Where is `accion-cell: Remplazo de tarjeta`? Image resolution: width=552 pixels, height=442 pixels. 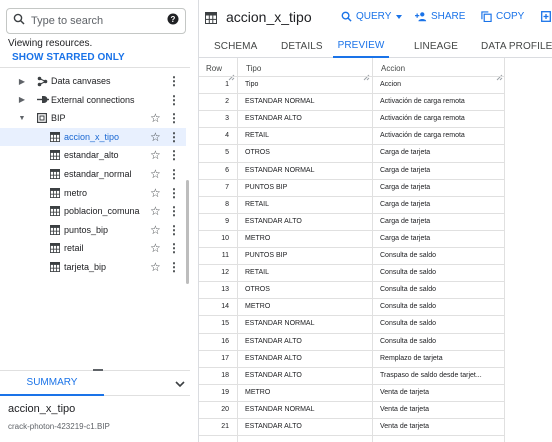
accion-cell: Remplazo de tarjeta is located at coordinates (411, 358).